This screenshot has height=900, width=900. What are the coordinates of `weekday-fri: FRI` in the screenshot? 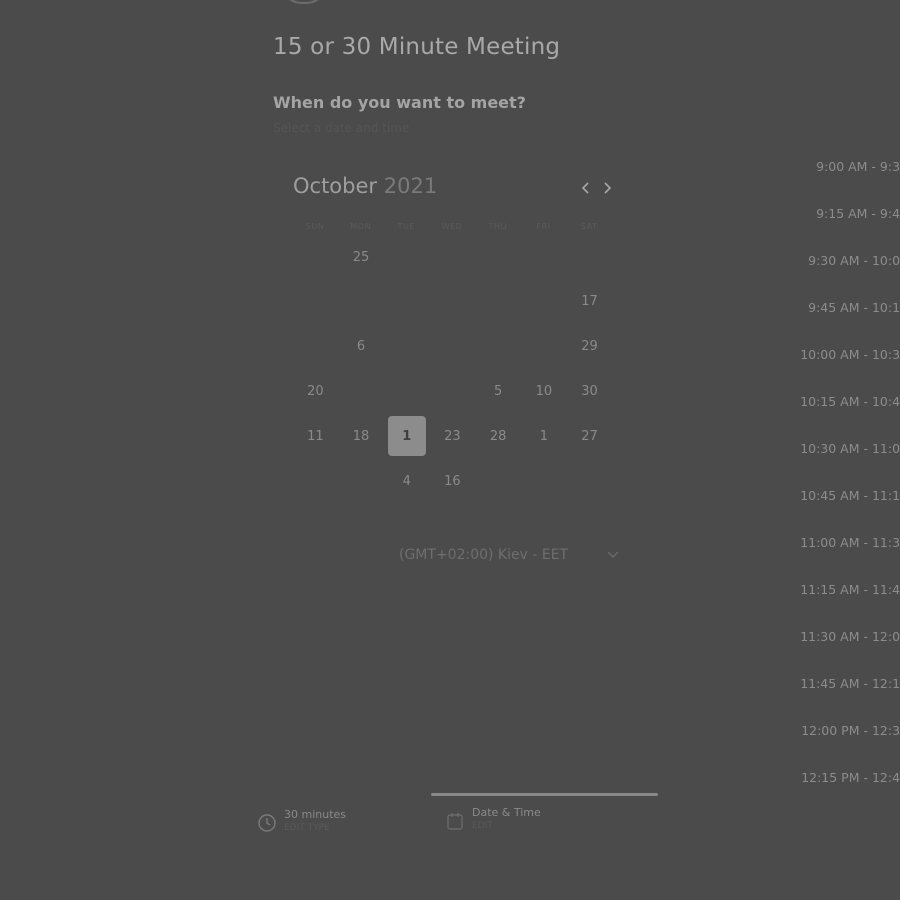 It's located at (543, 226).